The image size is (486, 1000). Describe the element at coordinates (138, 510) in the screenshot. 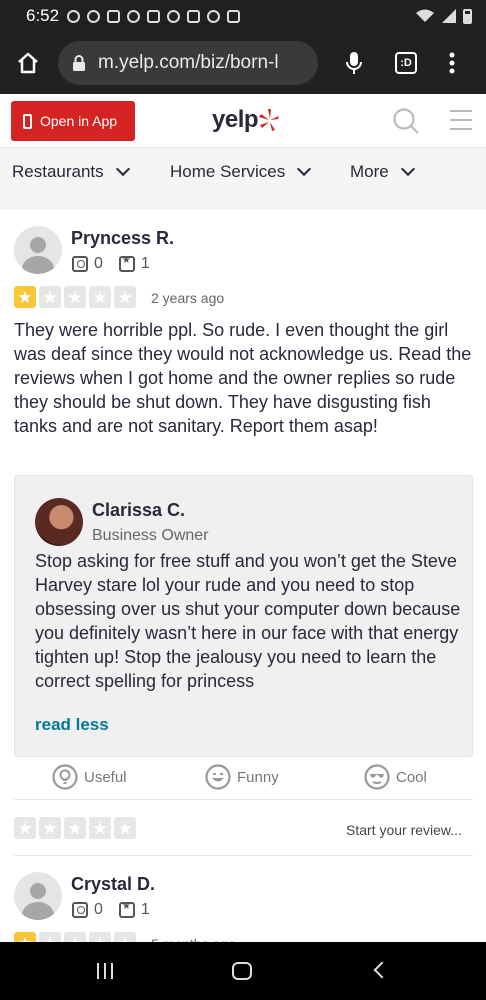

I see `owner-name: Clarissa C.` at that location.